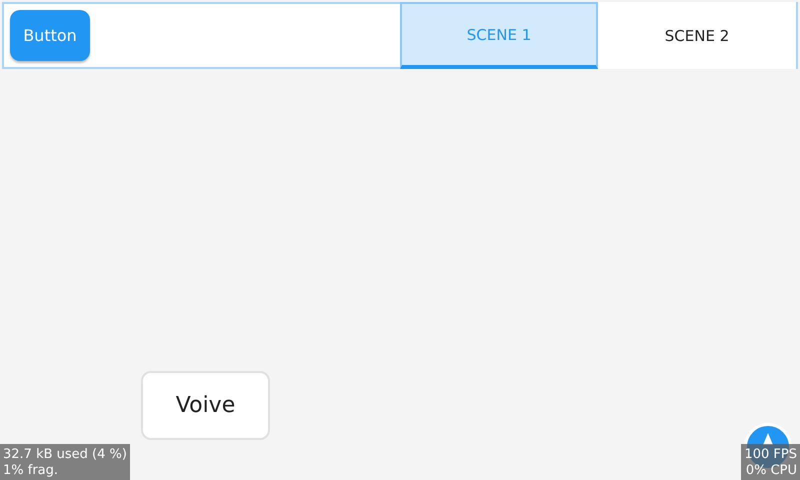  What do you see at coordinates (771, 471) in the screenshot?
I see `performance-text: 0% CPU` at bounding box center [771, 471].